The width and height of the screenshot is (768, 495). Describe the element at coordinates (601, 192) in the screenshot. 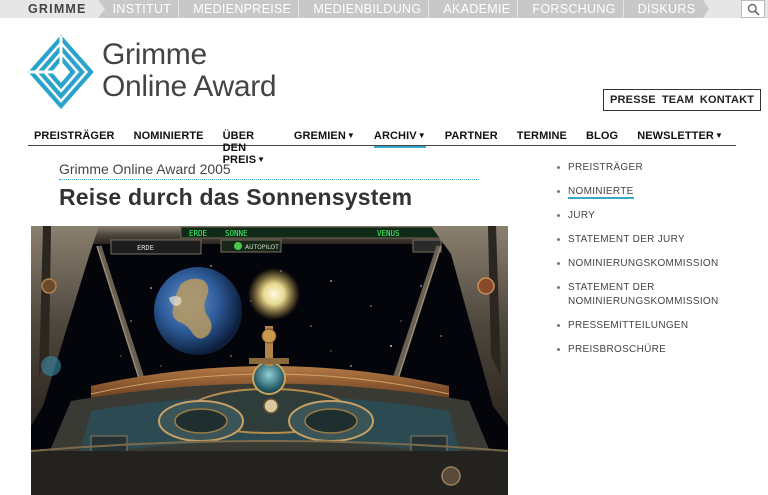

I see `sidebar-item-label: NOMINIERTE` at that location.